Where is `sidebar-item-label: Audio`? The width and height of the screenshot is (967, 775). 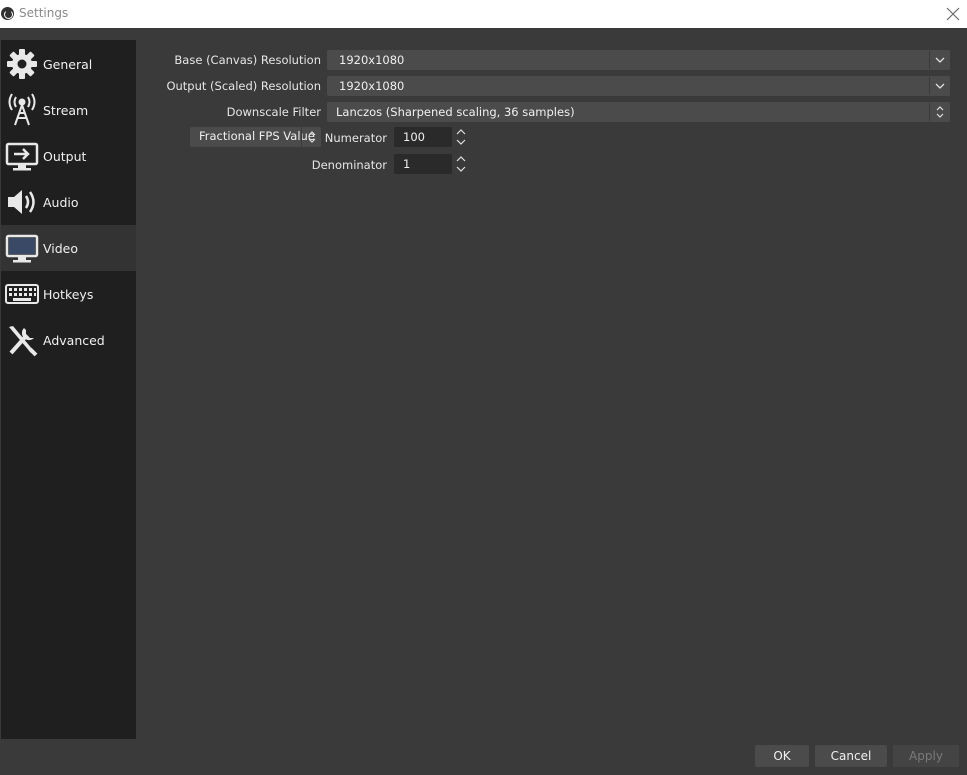
sidebar-item-label: Audio is located at coordinates (61, 202).